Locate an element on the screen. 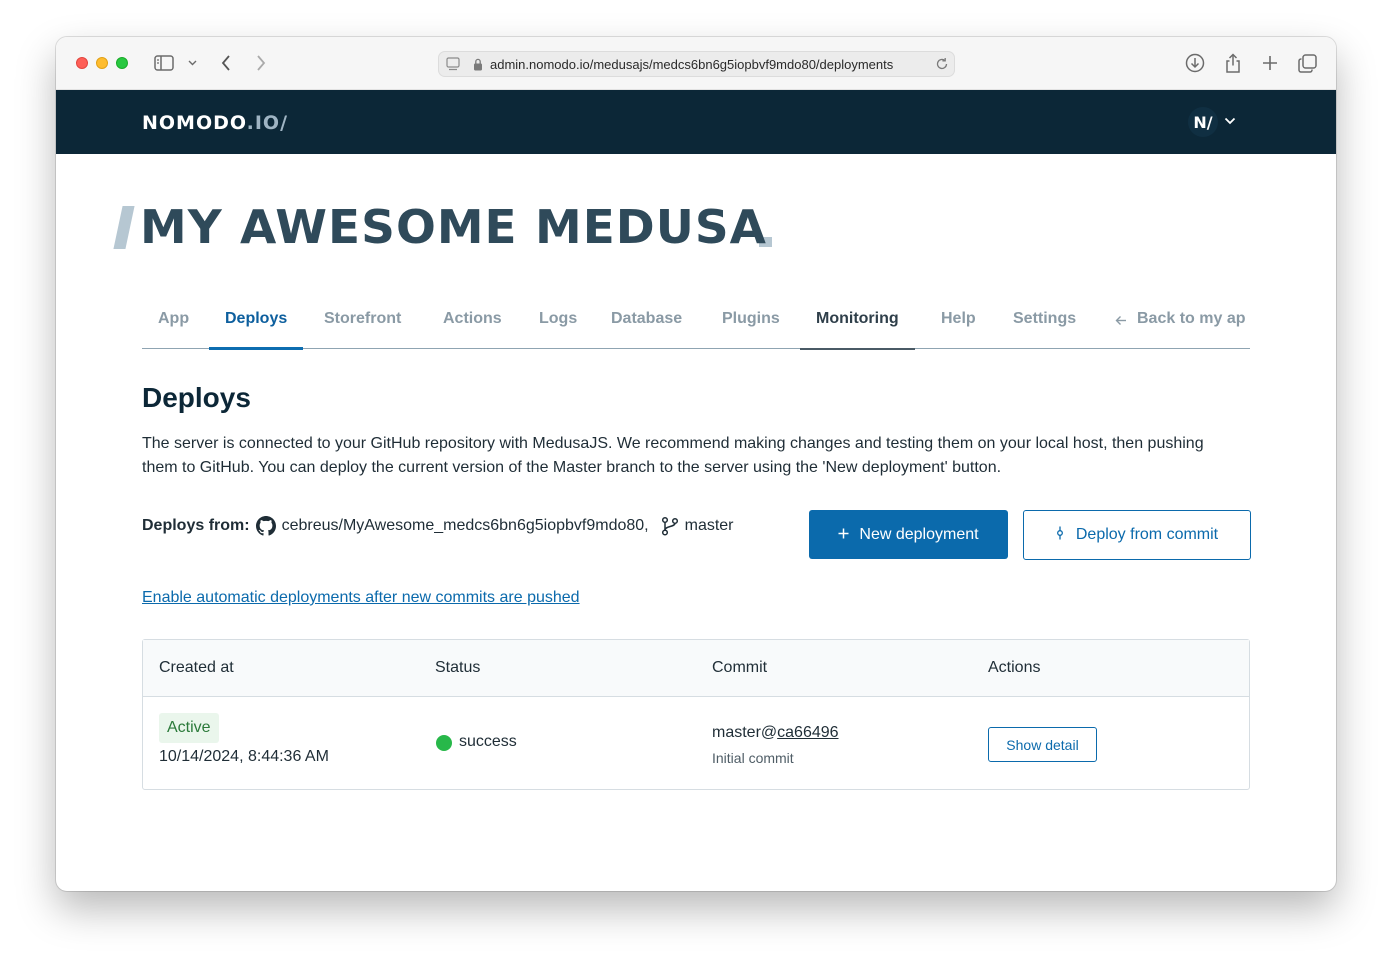  arrow-left-icon is located at coordinates (1121, 329).